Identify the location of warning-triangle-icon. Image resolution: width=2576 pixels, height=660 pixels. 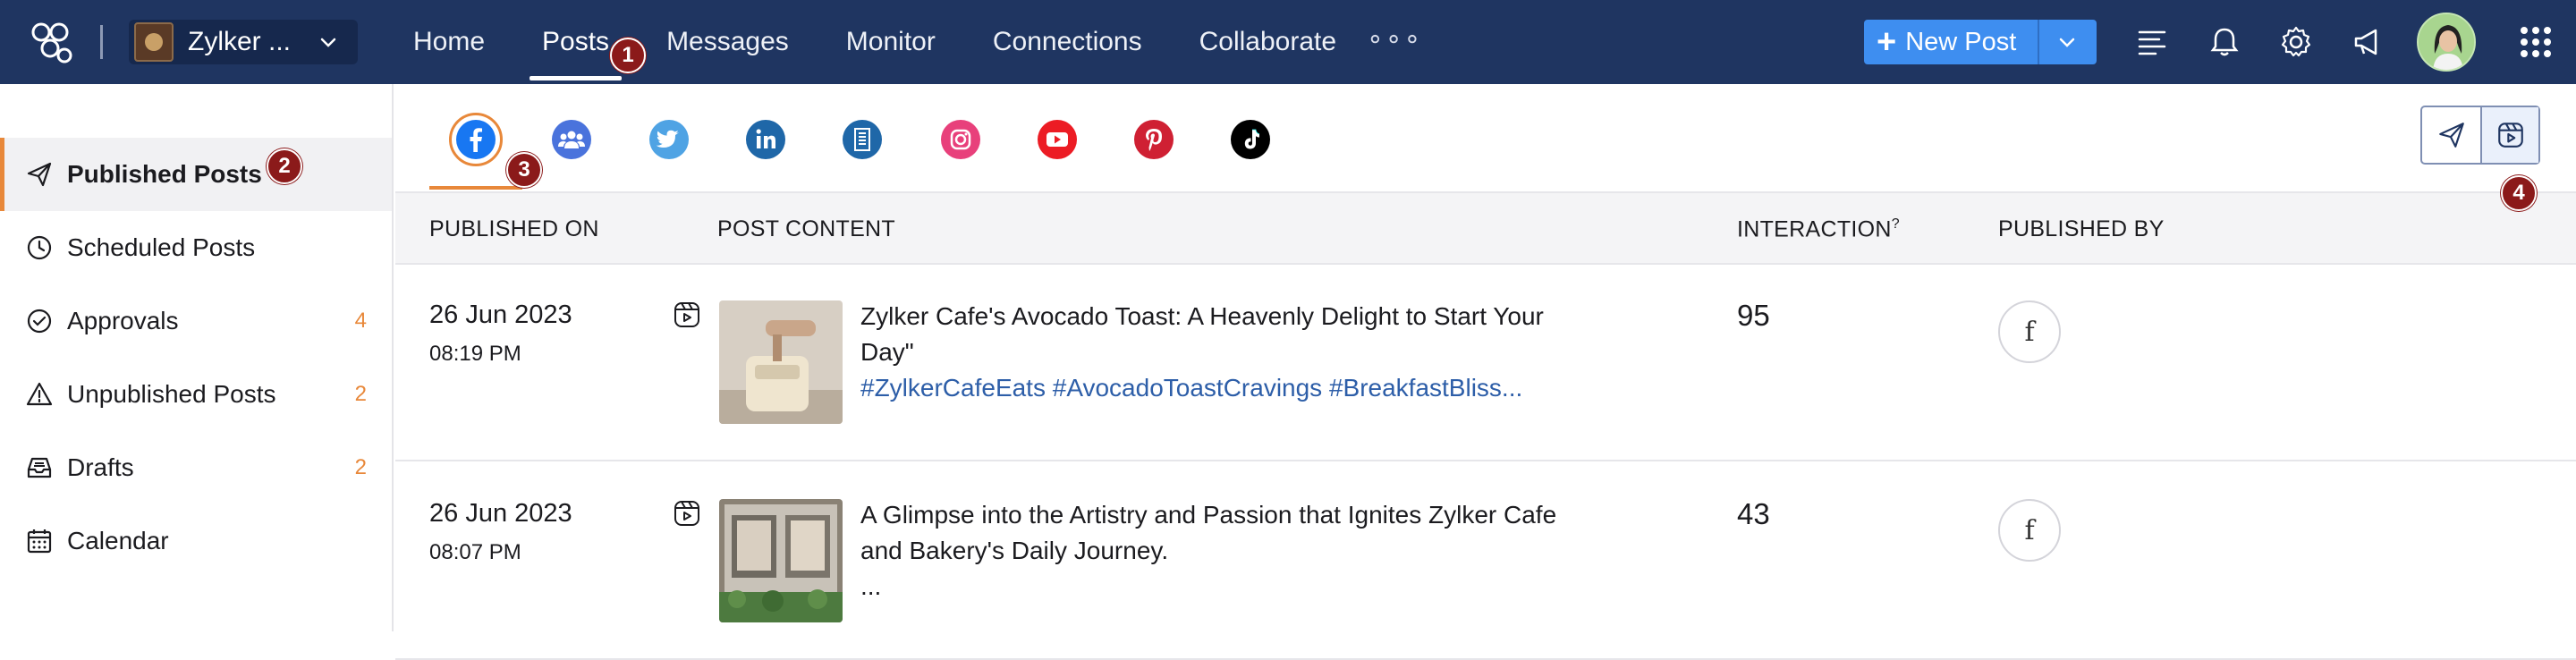
(39, 394).